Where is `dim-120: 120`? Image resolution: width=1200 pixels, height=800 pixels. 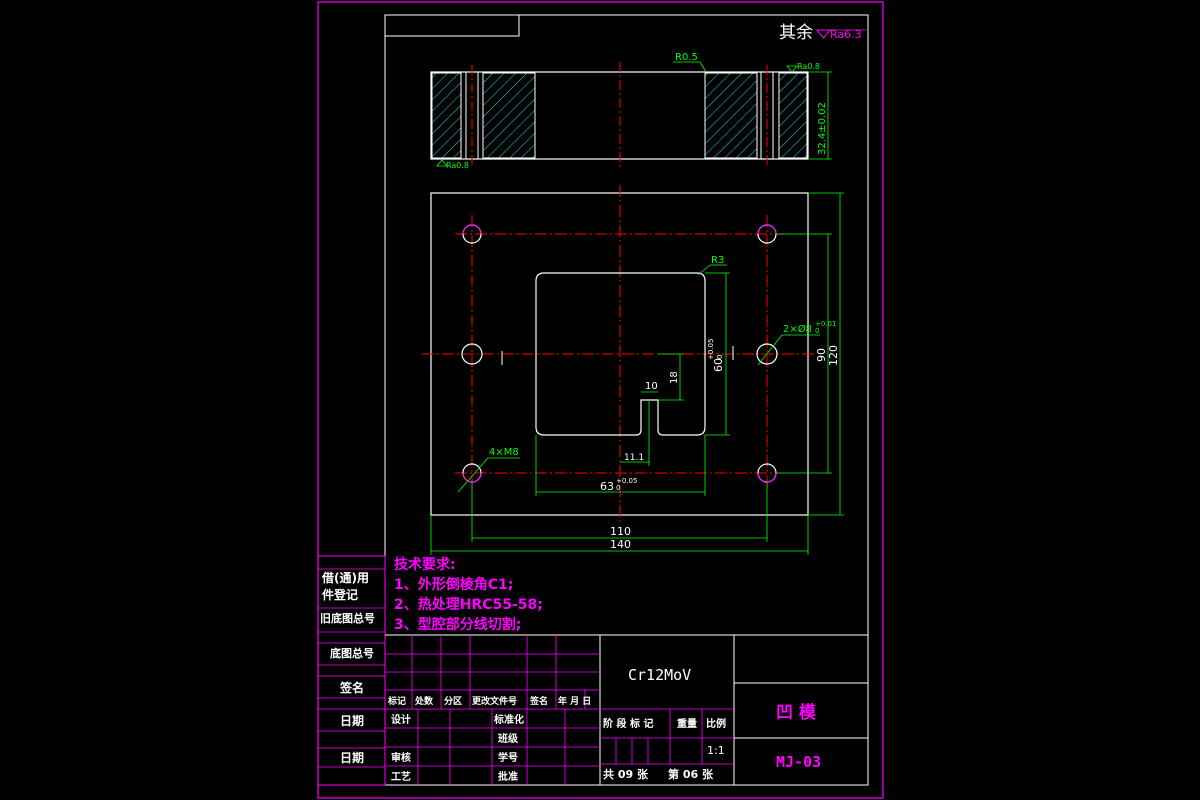
dim-120: 120 is located at coordinates (833, 355).